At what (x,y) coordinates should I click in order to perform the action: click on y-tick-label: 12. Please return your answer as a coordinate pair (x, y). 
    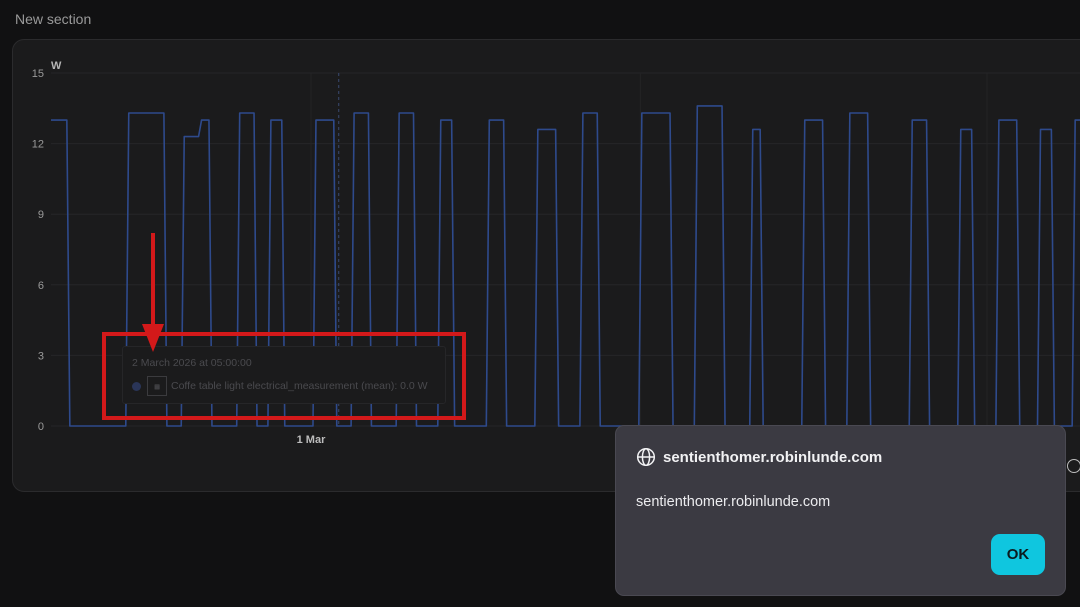
    Looking at the image, I should click on (38, 145).